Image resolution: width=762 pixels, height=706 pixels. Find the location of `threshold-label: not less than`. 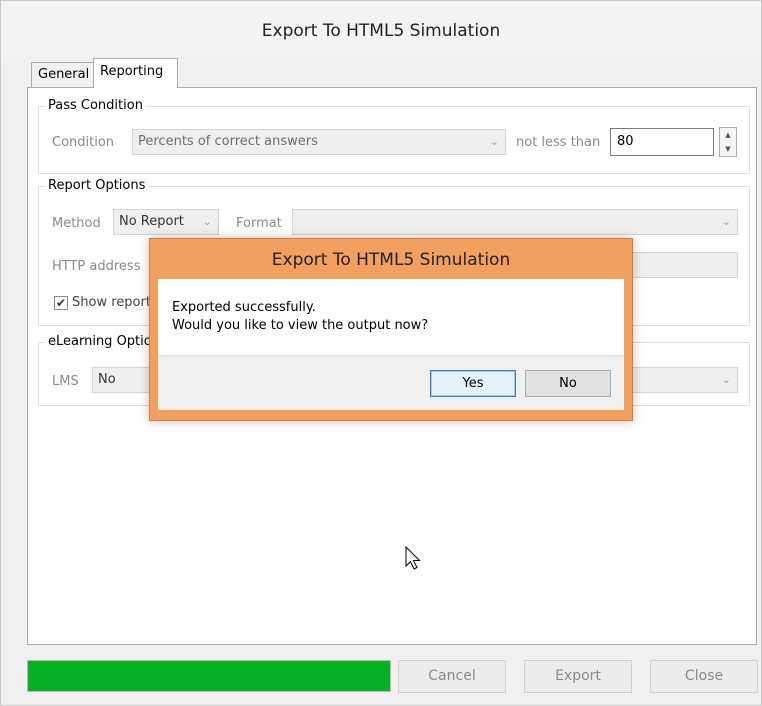

threshold-label: not less than is located at coordinates (558, 142).